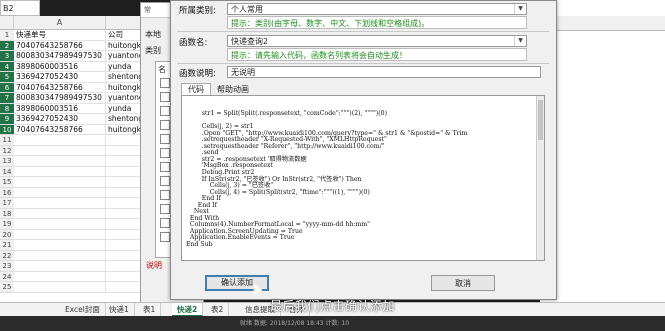  Describe the element at coordinates (7, 77) in the screenshot. I see `row-header: 5` at that location.